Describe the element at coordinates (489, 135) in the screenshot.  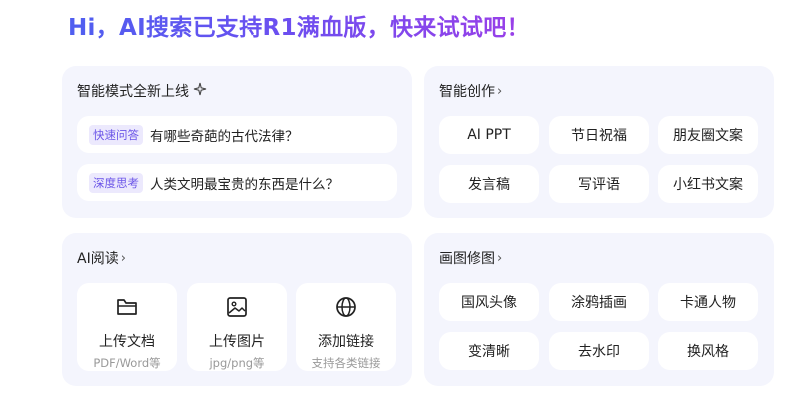
I see `creation-tile-ai-ppt: AI PPT` at that location.